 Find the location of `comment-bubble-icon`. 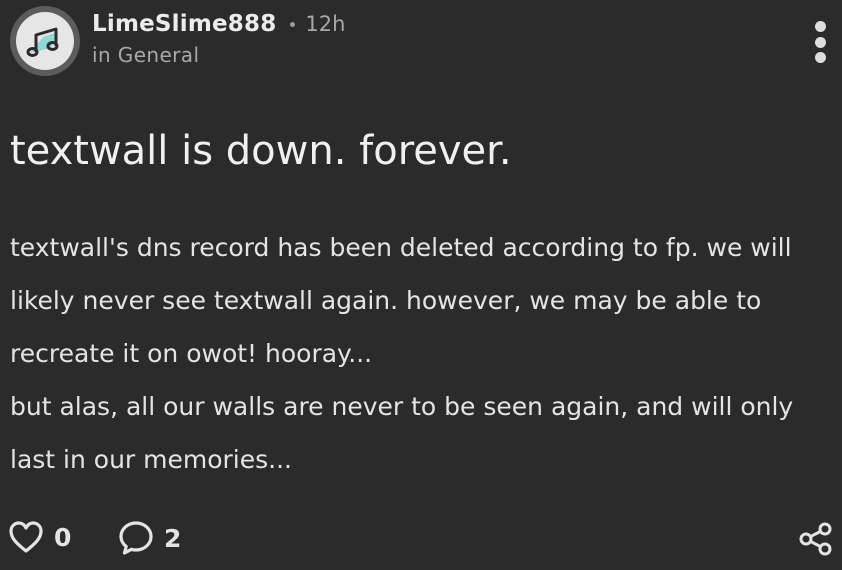

comment-bubble-icon is located at coordinates (136, 538).